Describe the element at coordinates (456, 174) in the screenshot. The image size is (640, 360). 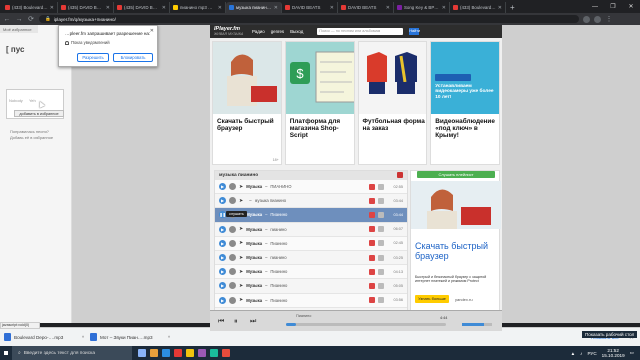
I see `listen-playlist-button: Слушать плейлист` at that location.